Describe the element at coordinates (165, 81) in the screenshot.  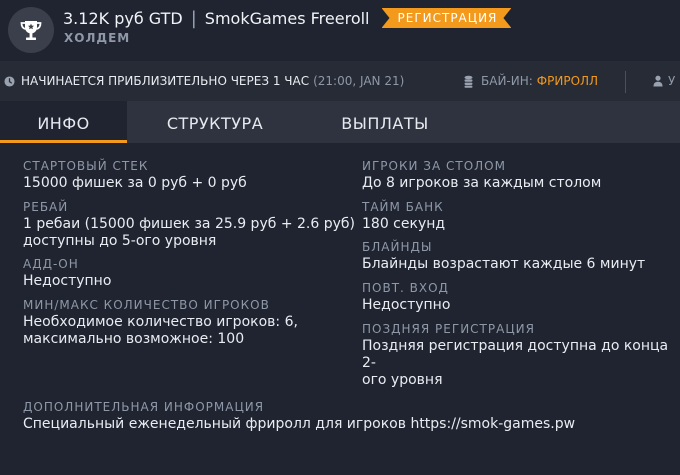
I see `start-time-text: НАЧИНАЕТСЯ ПРИБЛИЗИТЕЛЬНО ЧЕРЕЗ 1 ЧАС` at that location.